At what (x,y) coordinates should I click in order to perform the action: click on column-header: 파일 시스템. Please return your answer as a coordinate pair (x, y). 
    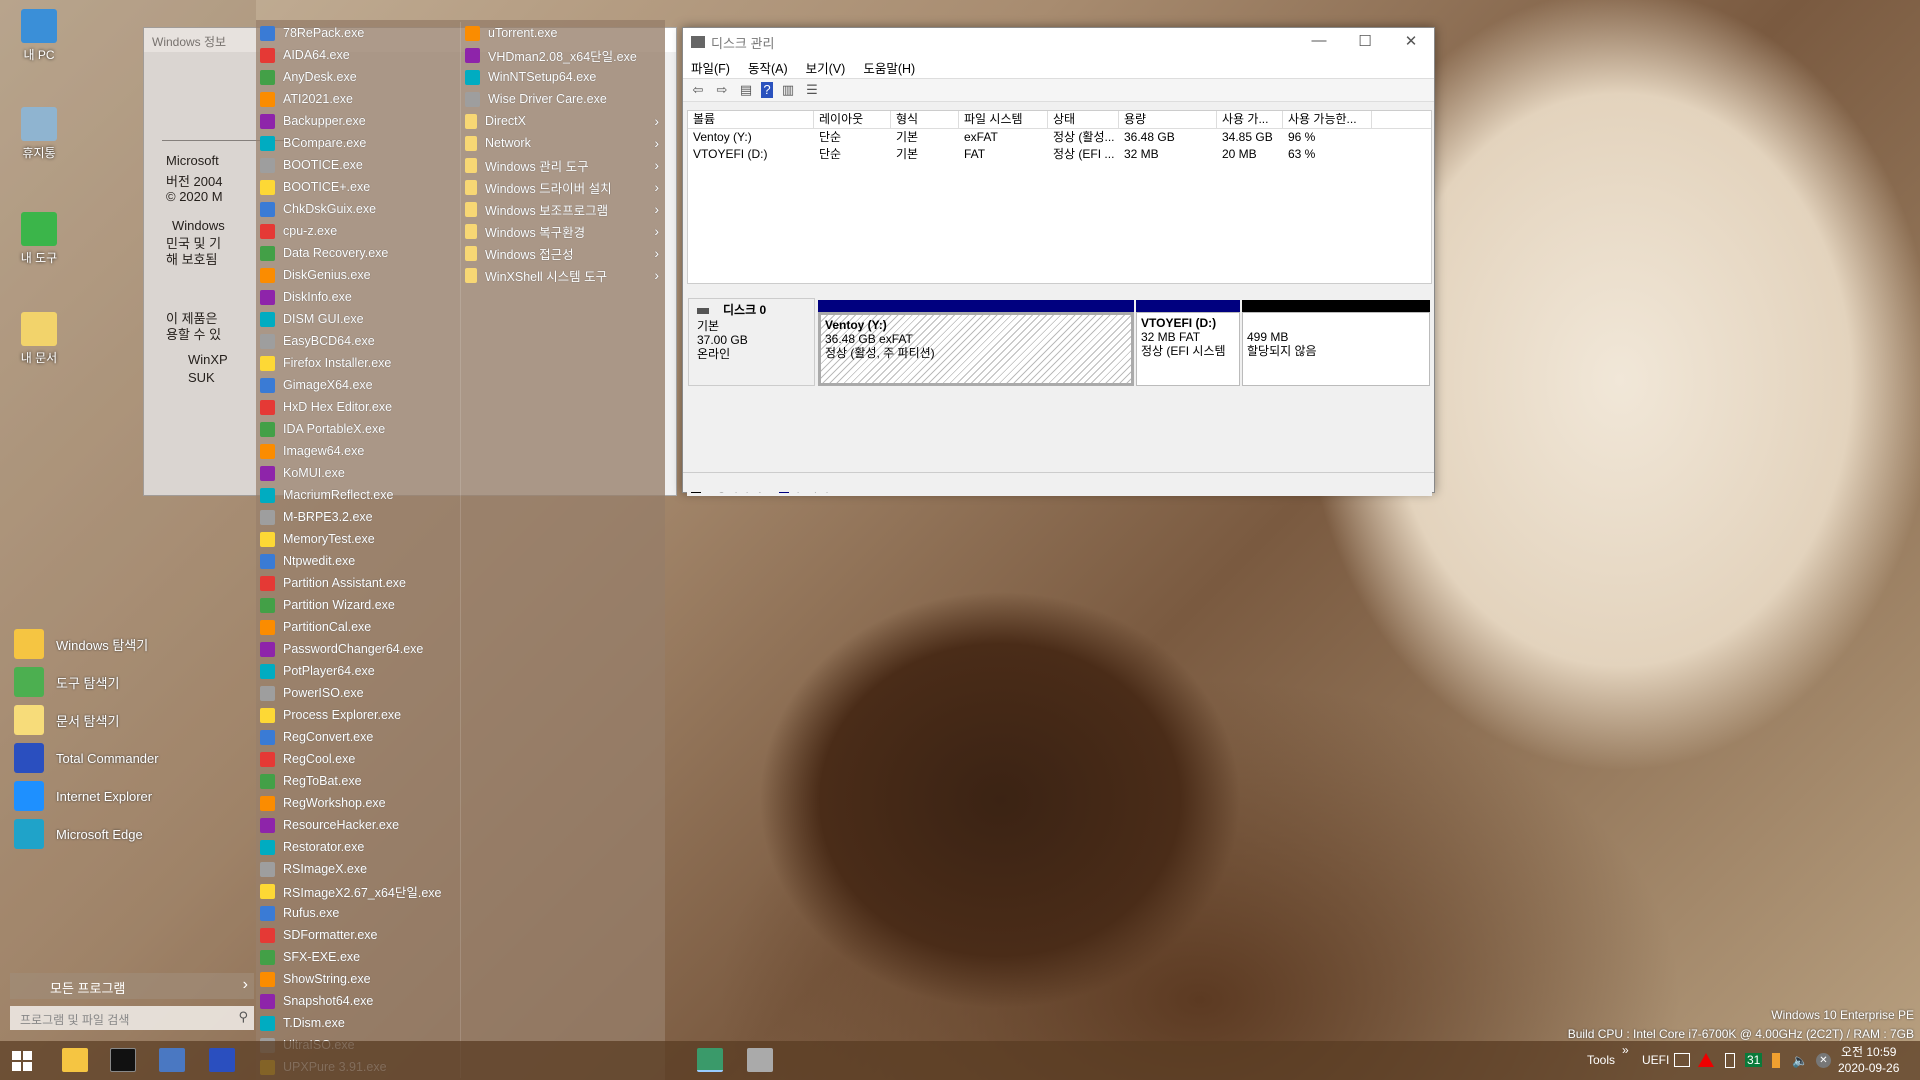
    Looking at the image, I should click on (1003, 119).